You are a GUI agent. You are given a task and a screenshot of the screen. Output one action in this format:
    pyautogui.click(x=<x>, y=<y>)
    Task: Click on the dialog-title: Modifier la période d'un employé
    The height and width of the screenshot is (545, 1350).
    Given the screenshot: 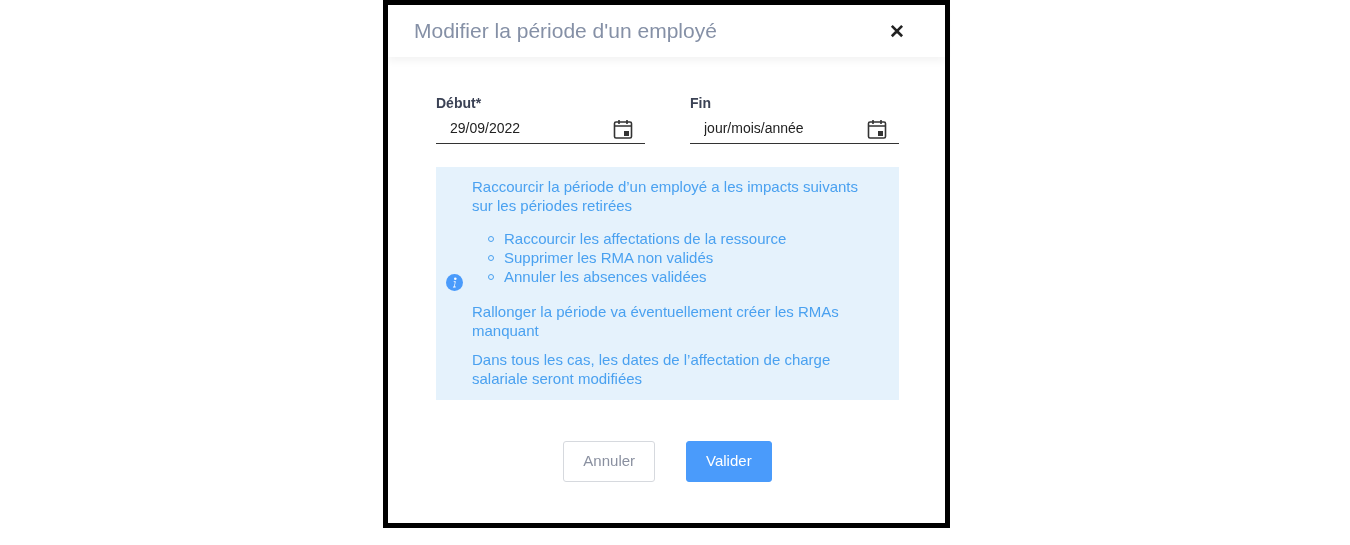 What is the action you would take?
    pyautogui.click(x=565, y=31)
    